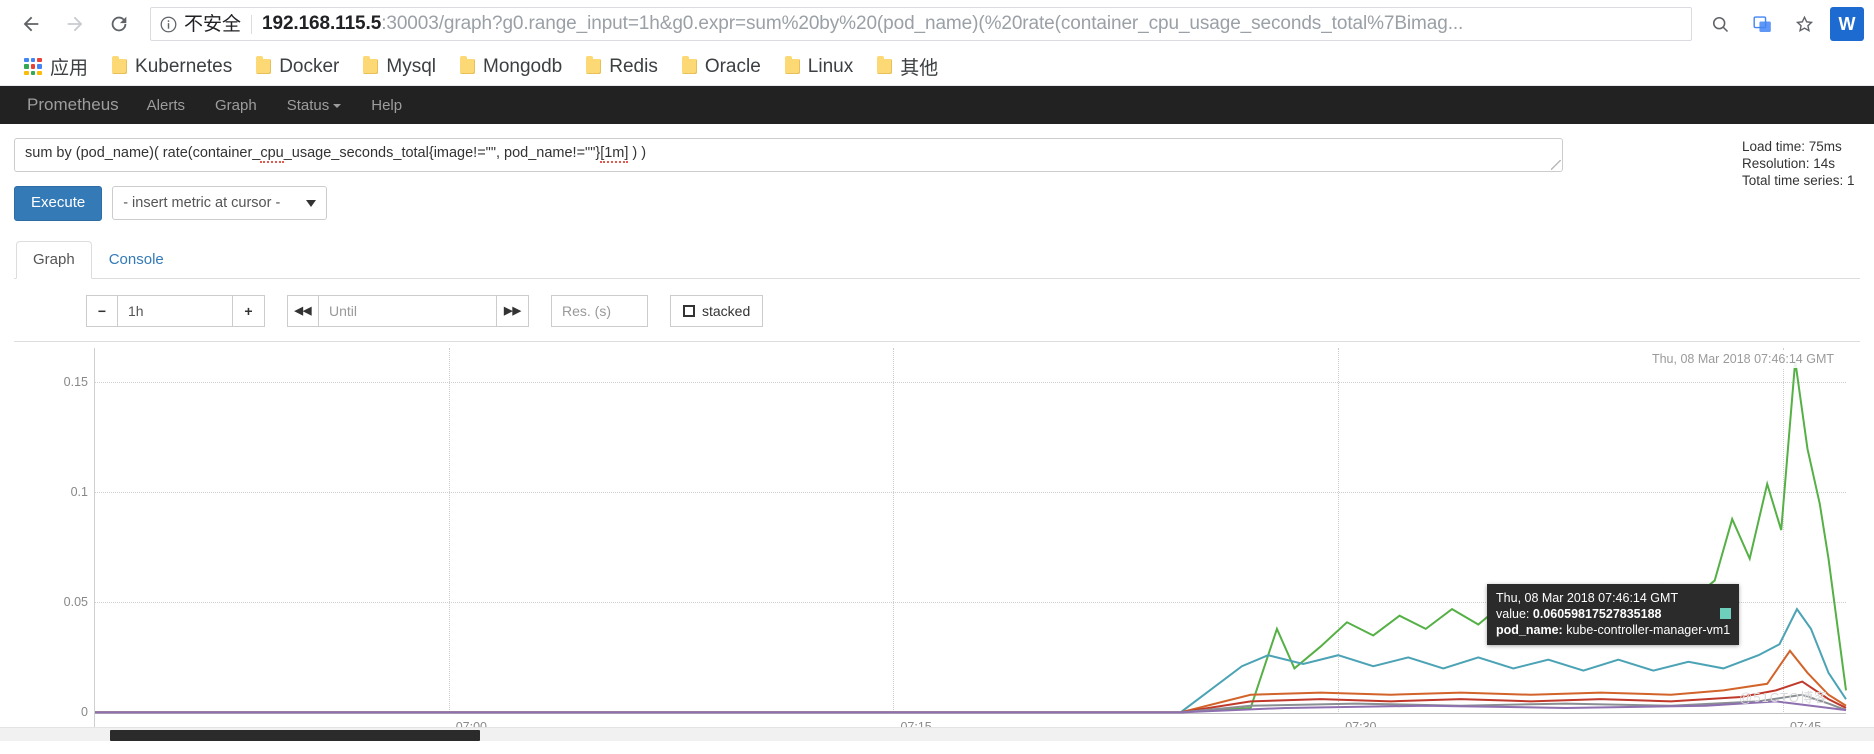 The width and height of the screenshot is (1874, 754). Describe the element at coordinates (218, 24) in the screenshot. I see `insecure-label: 不安全` at that location.